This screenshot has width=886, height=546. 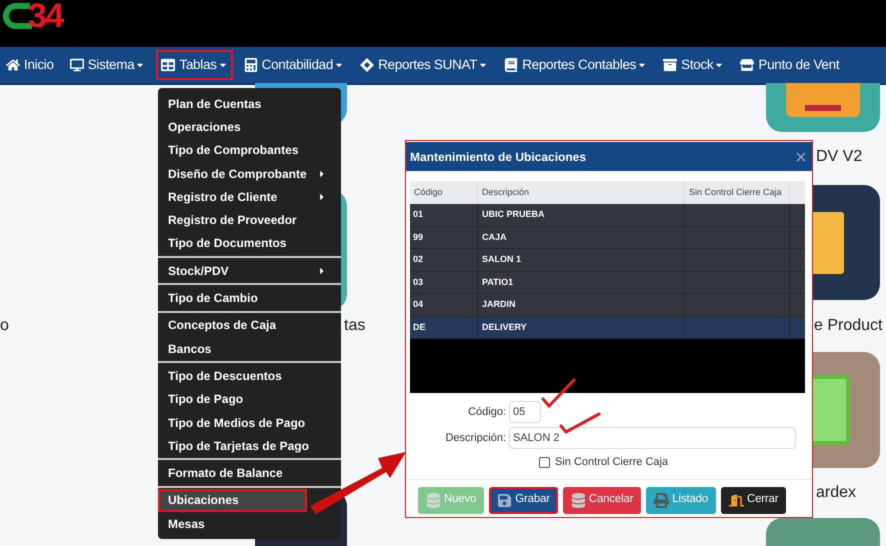 What do you see at coordinates (444, 305) in the screenshot?
I see `table-cell: 04` at bounding box center [444, 305].